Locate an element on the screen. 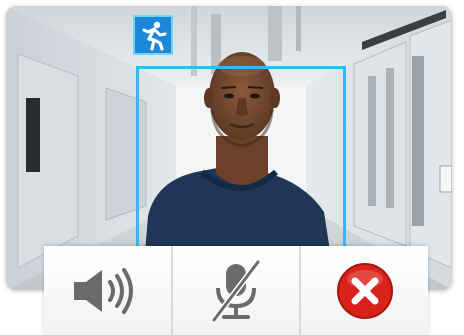 The height and width of the screenshot is (335, 464). motion-detection-badge is located at coordinates (153, 35).